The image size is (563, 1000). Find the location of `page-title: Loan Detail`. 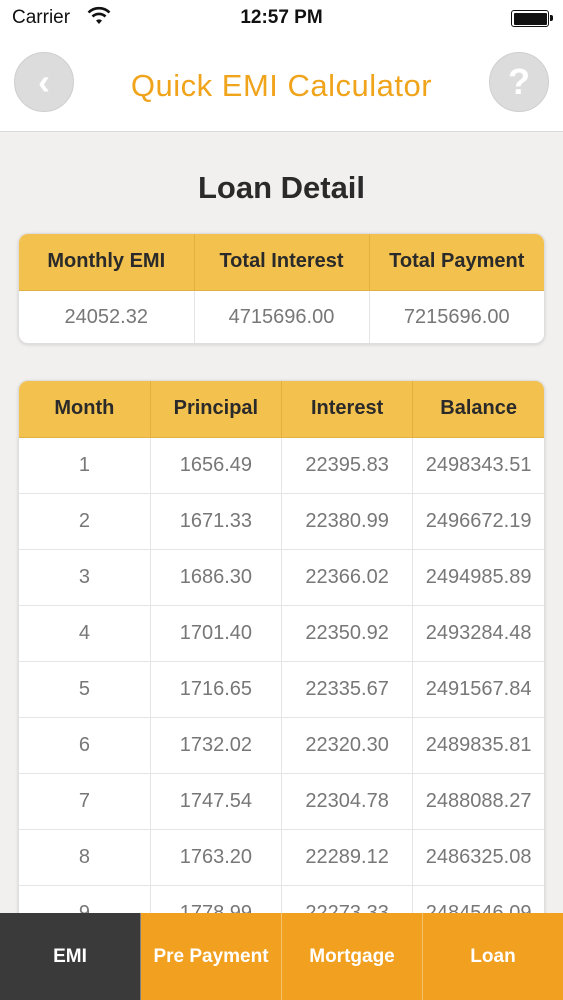

page-title: Loan Detail is located at coordinates (281, 187).